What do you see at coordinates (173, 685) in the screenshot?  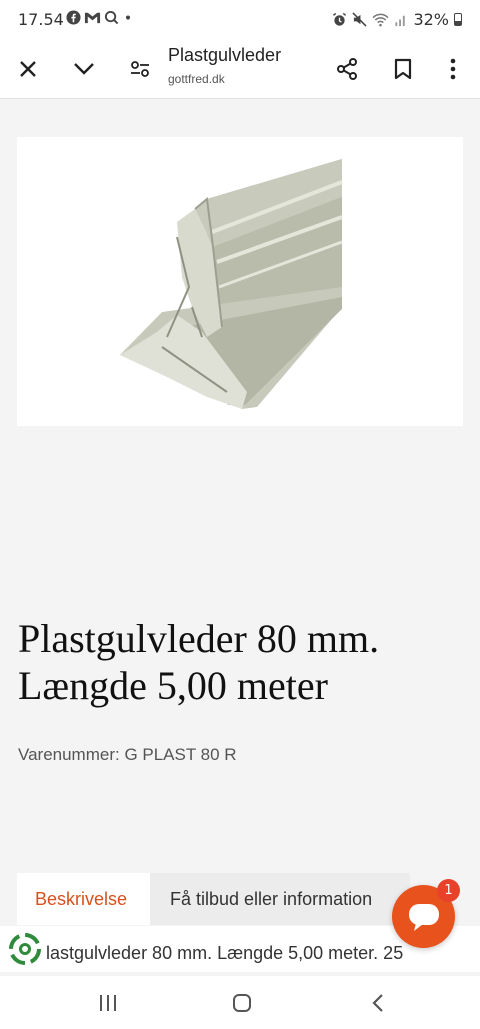 I see `product-title-line2: Længde 5,00 meter` at bounding box center [173, 685].